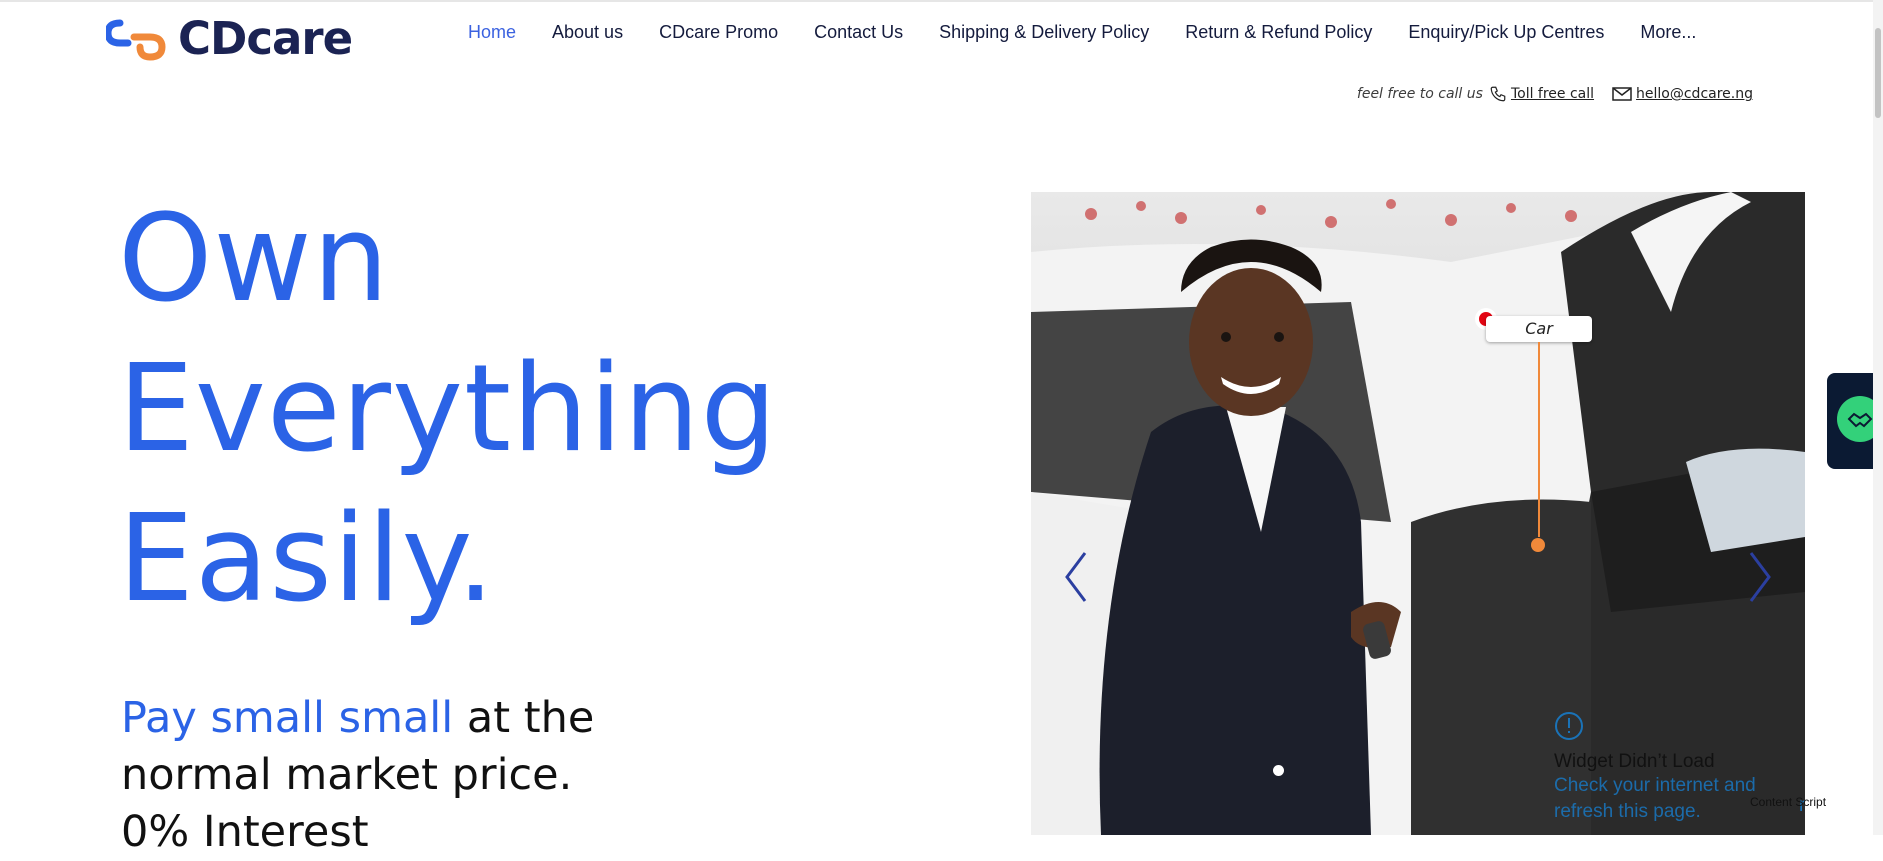 The width and height of the screenshot is (1883, 861). I want to click on hero-subtitle-accent: Pay small small, so click(287, 718).